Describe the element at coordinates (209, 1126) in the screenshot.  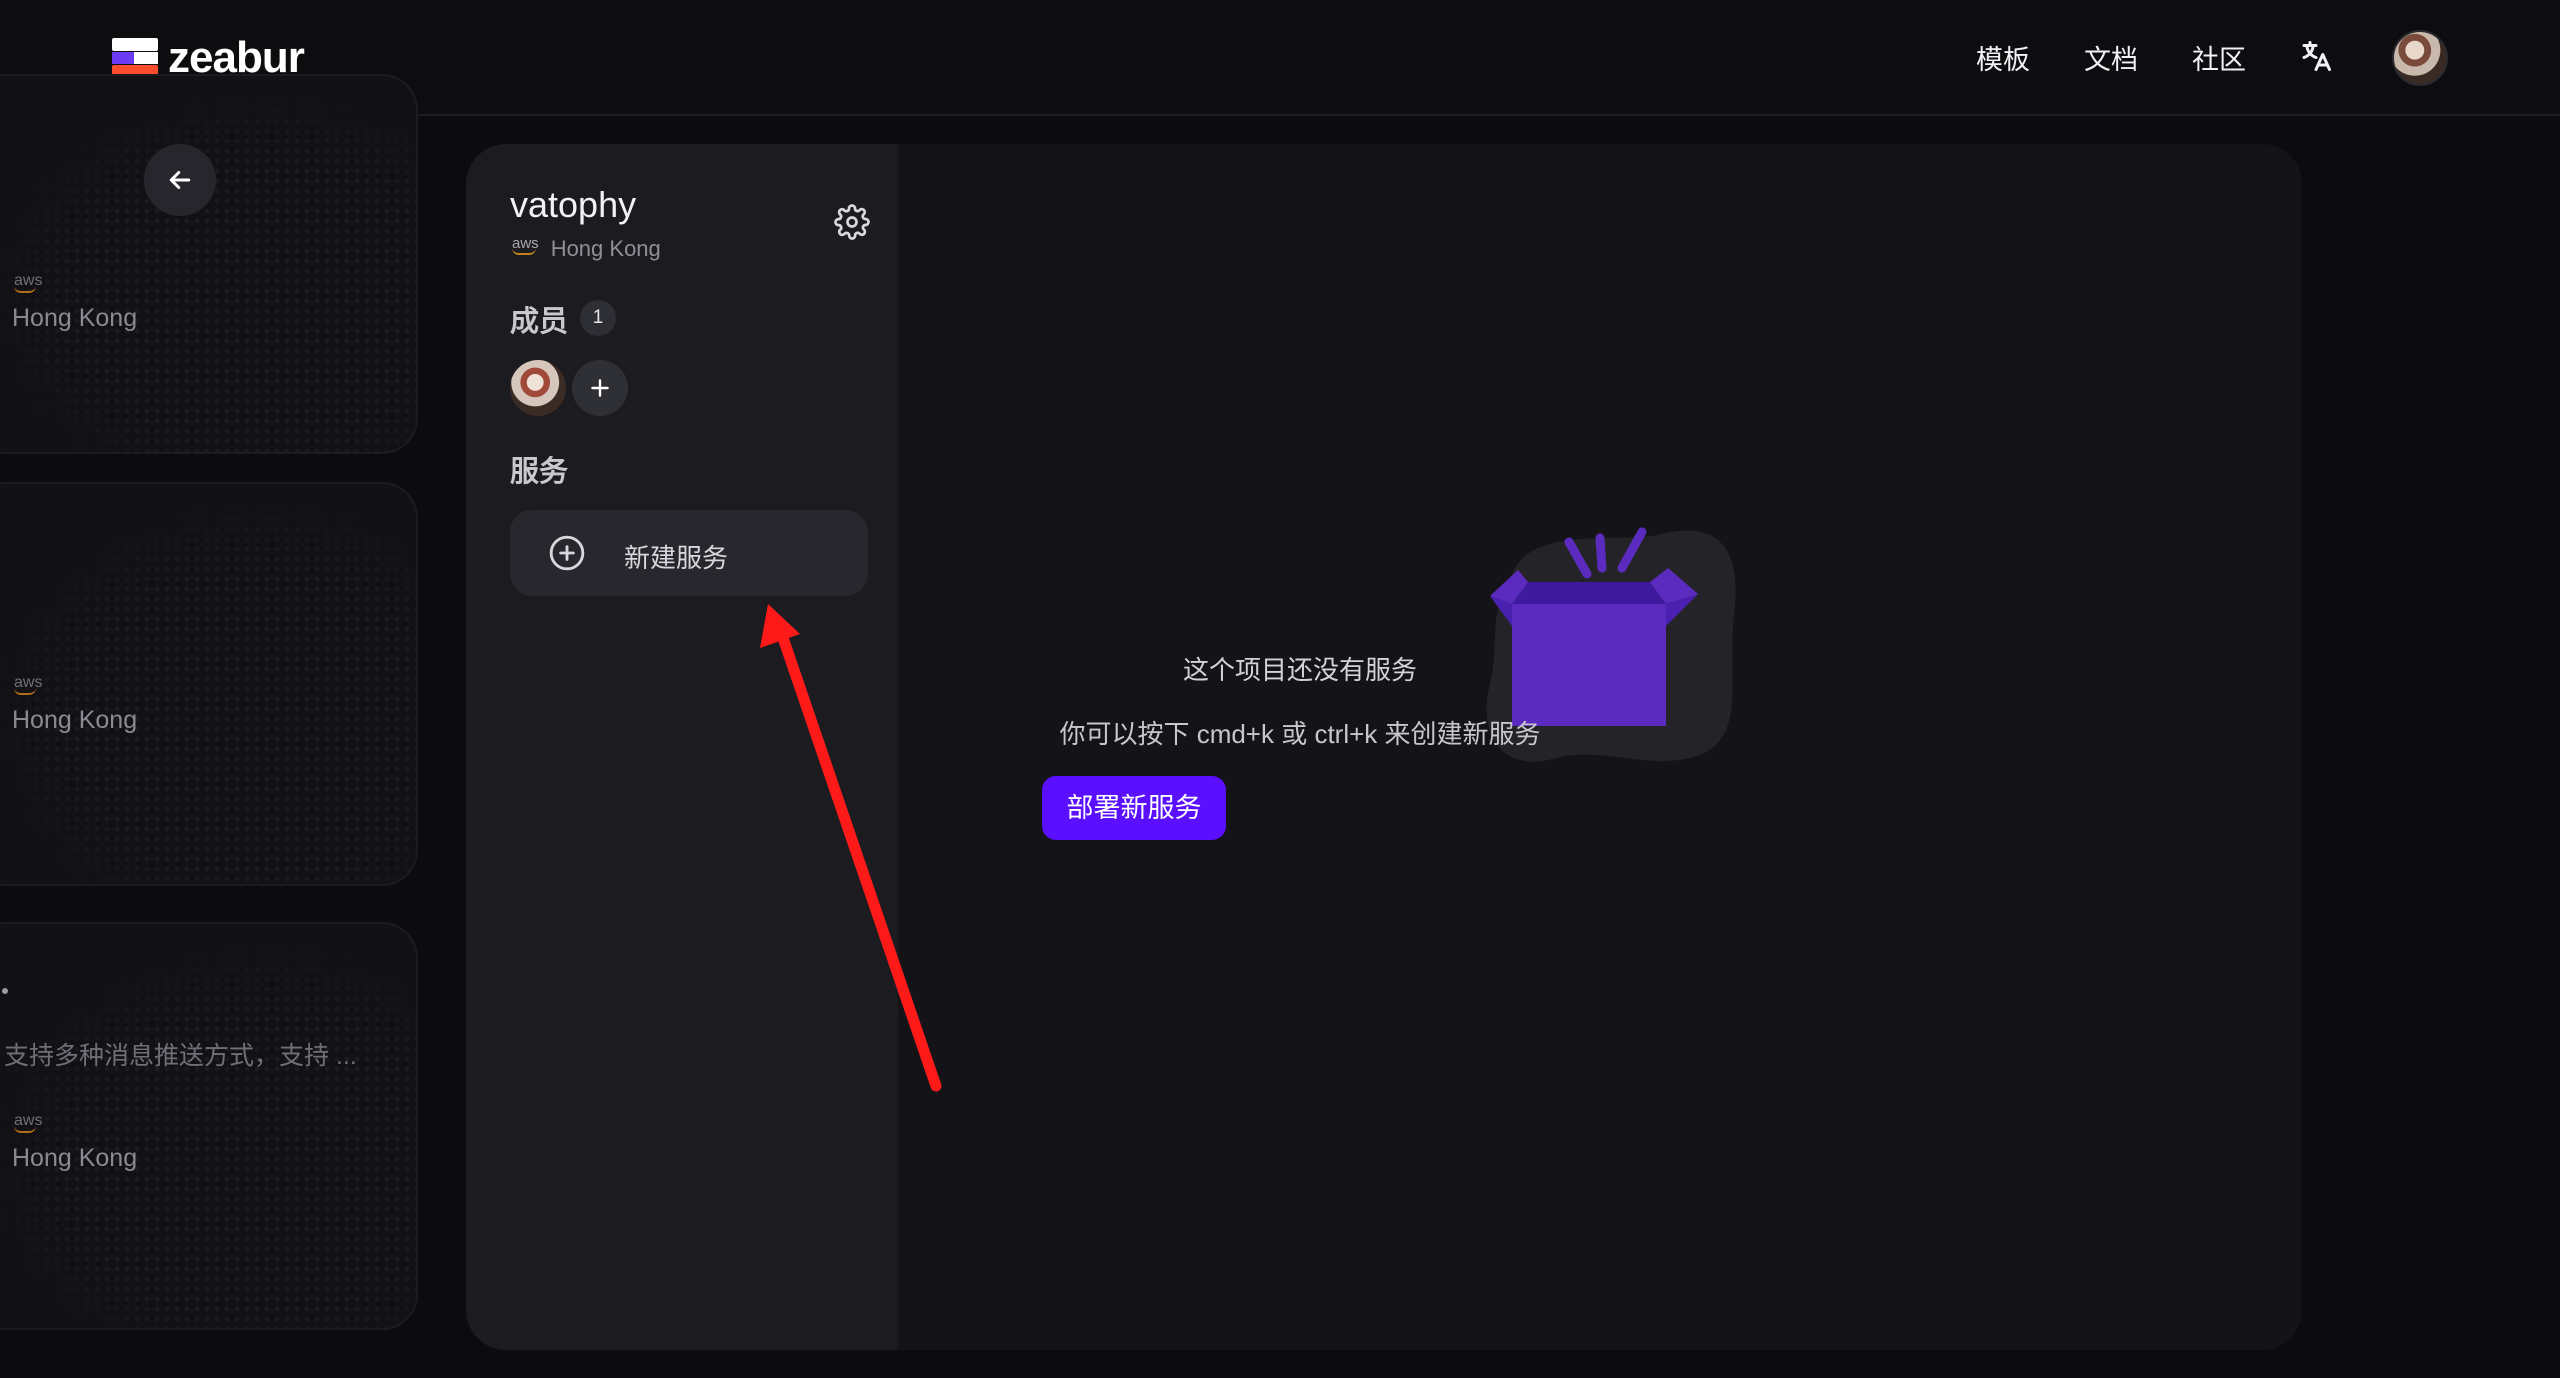
I see `project-card: 支持多种消息推送方式，支持 ... aws Hong Kong` at that location.